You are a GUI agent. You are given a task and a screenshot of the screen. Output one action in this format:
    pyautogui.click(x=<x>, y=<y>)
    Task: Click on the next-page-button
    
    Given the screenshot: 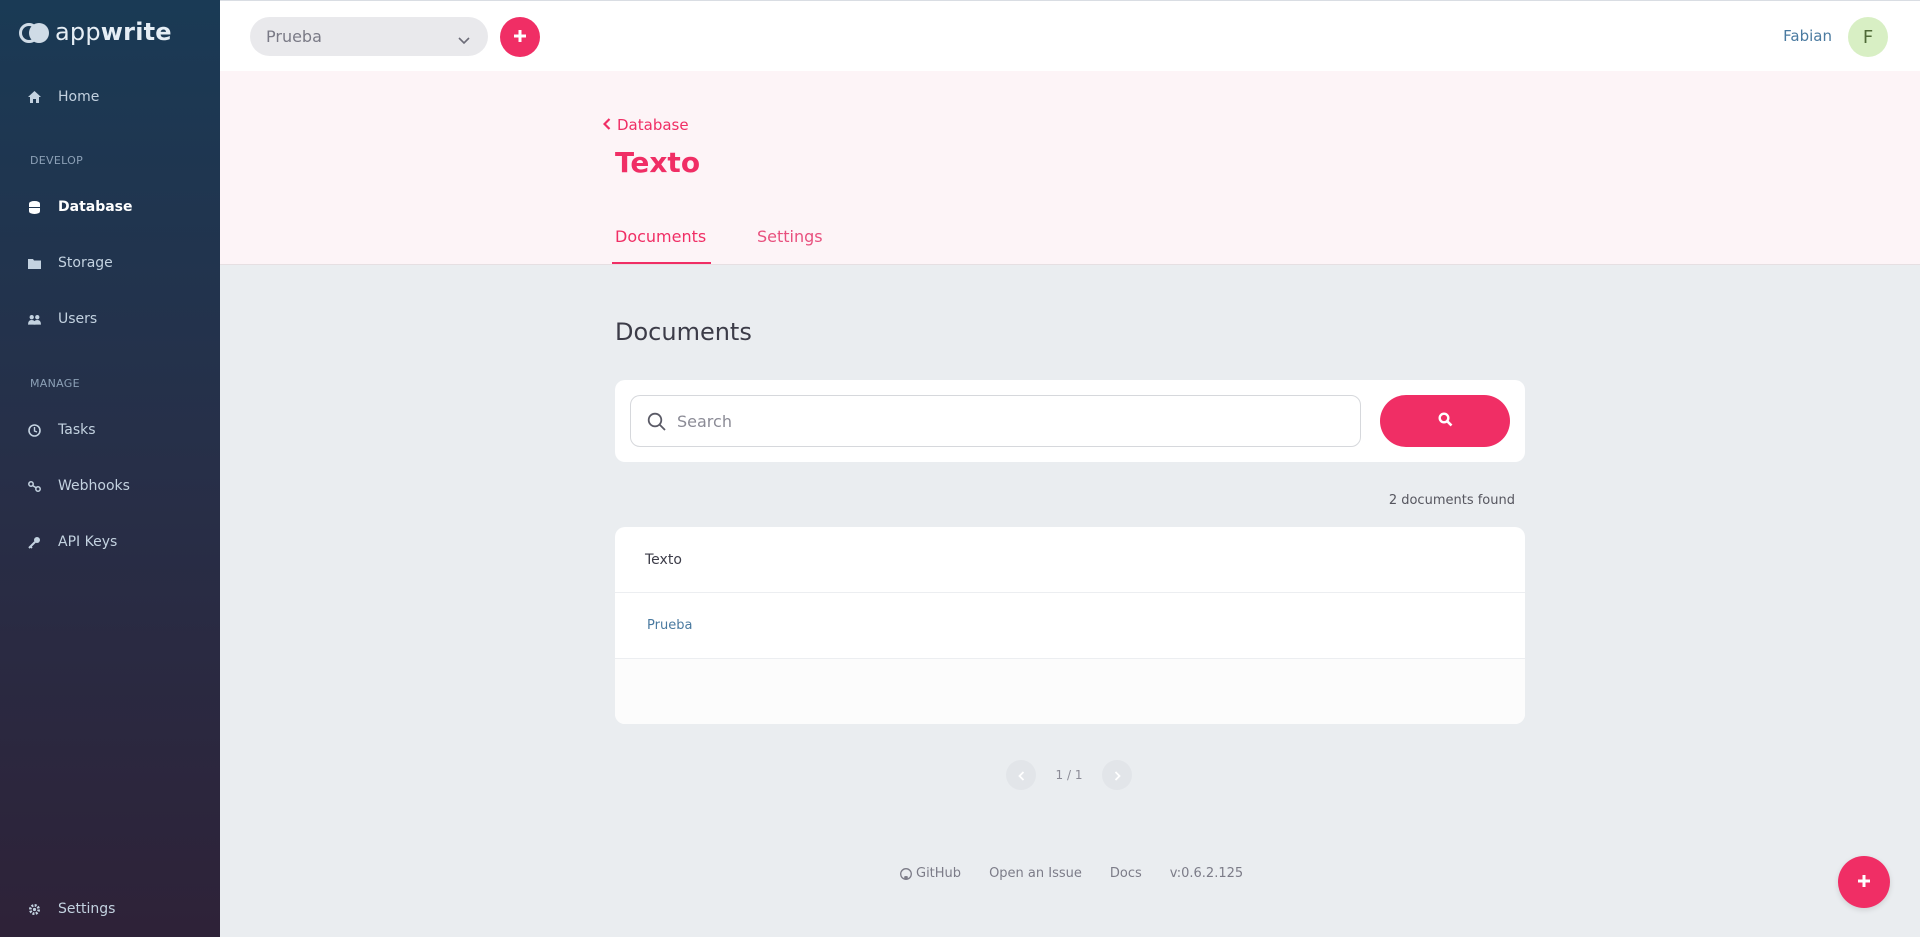 What is the action you would take?
    pyautogui.click(x=1117, y=775)
    